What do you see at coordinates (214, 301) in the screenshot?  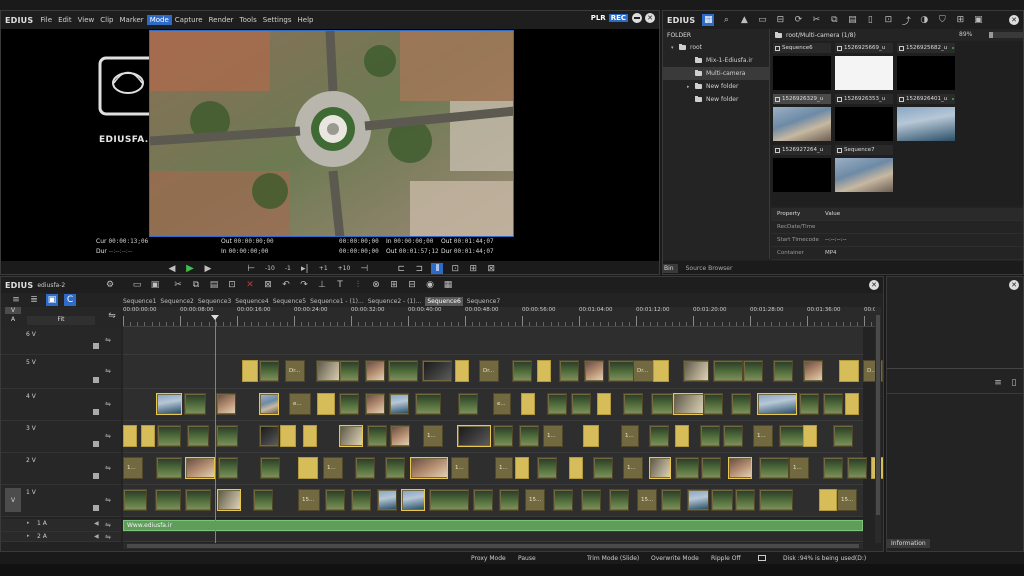 I see `sequence-tab: Sequence3` at bounding box center [214, 301].